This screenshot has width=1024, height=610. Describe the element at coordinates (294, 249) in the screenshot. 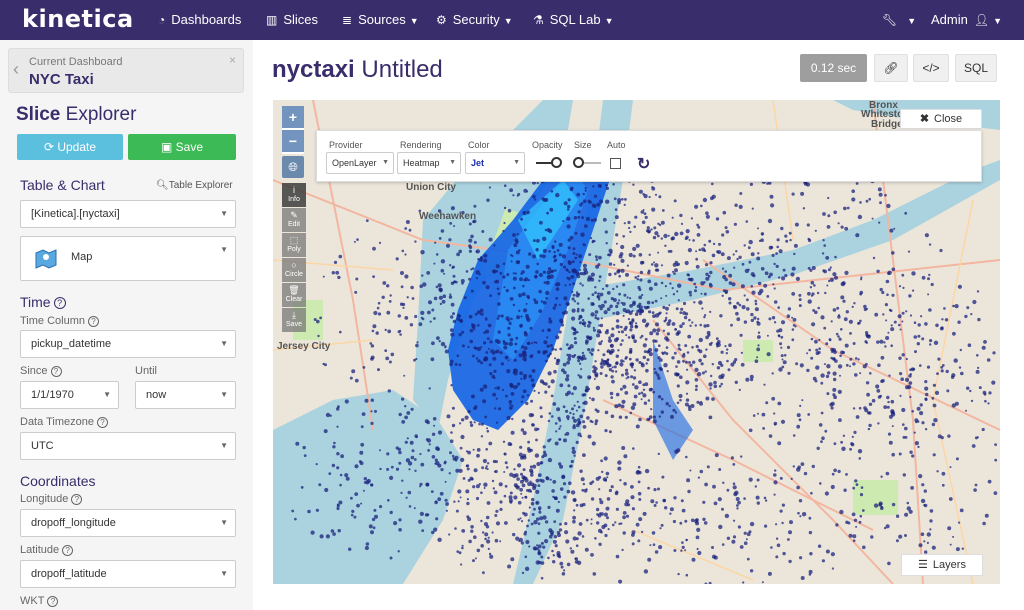

I see `tool-poly-label: Poly` at that location.